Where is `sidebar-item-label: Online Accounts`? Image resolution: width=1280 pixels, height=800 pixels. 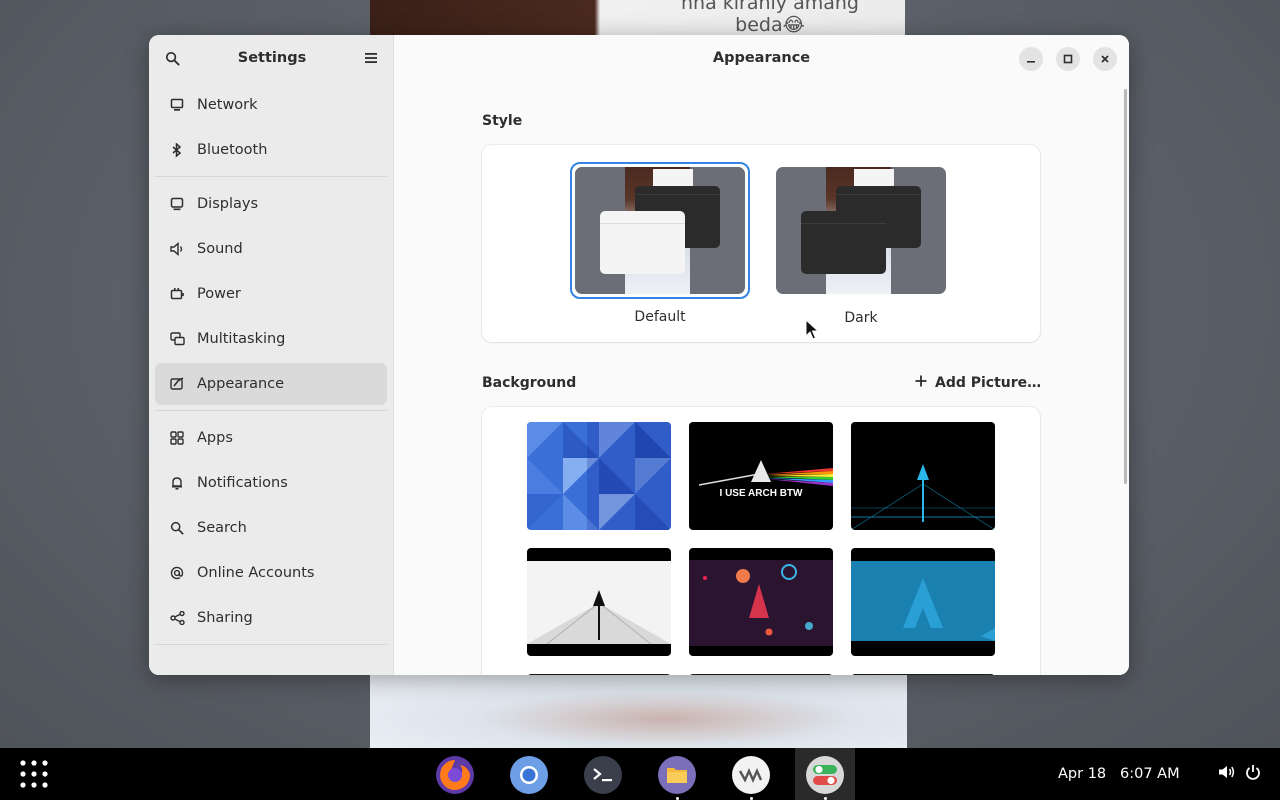
sidebar-item-label: Online Accounts is located at coordinates (256, 573).